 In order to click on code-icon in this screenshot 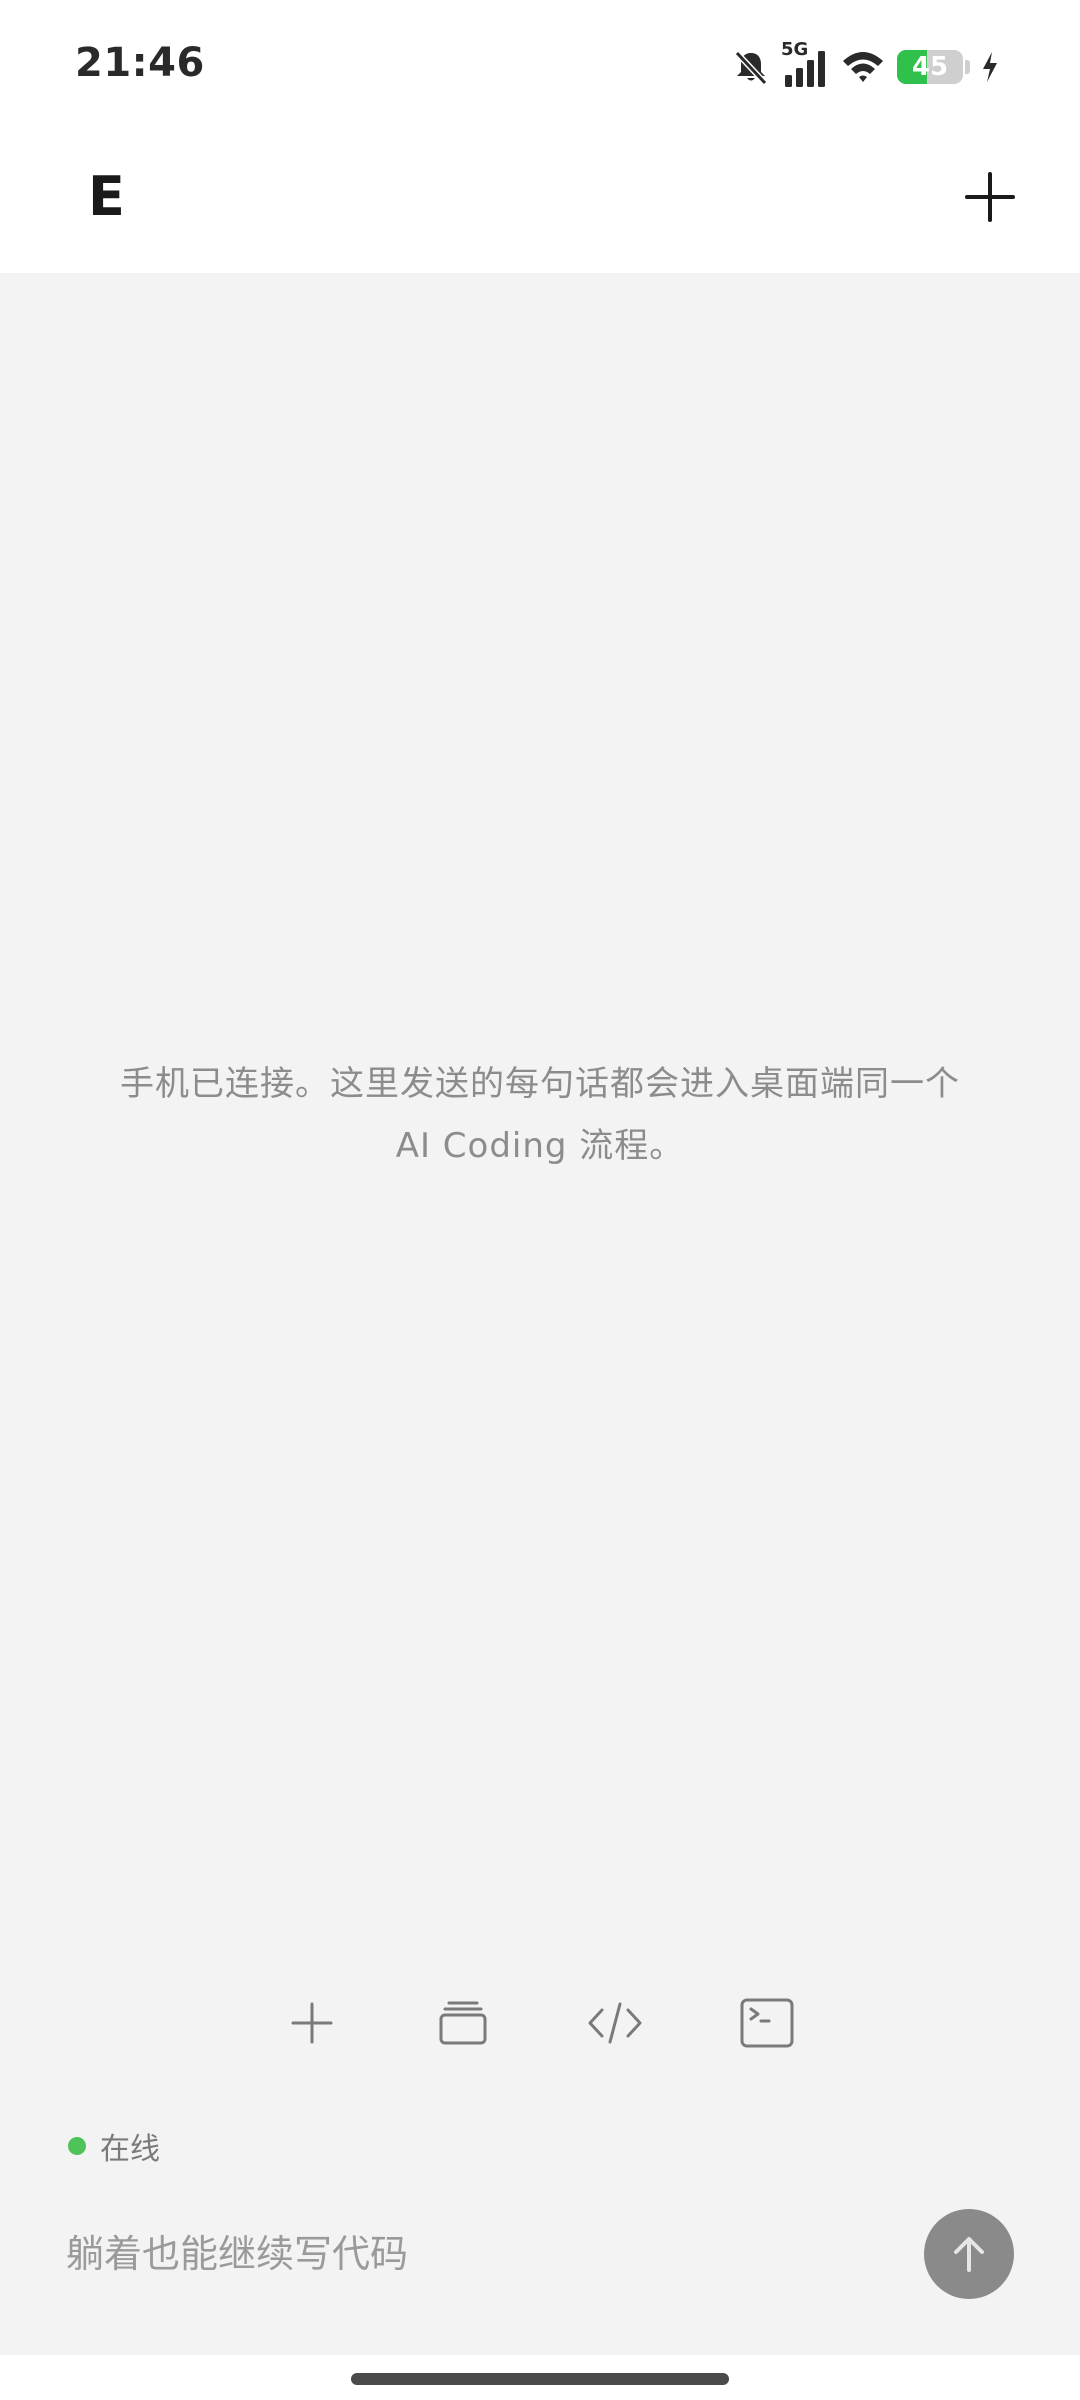, I will do `click(615, 2023)`.